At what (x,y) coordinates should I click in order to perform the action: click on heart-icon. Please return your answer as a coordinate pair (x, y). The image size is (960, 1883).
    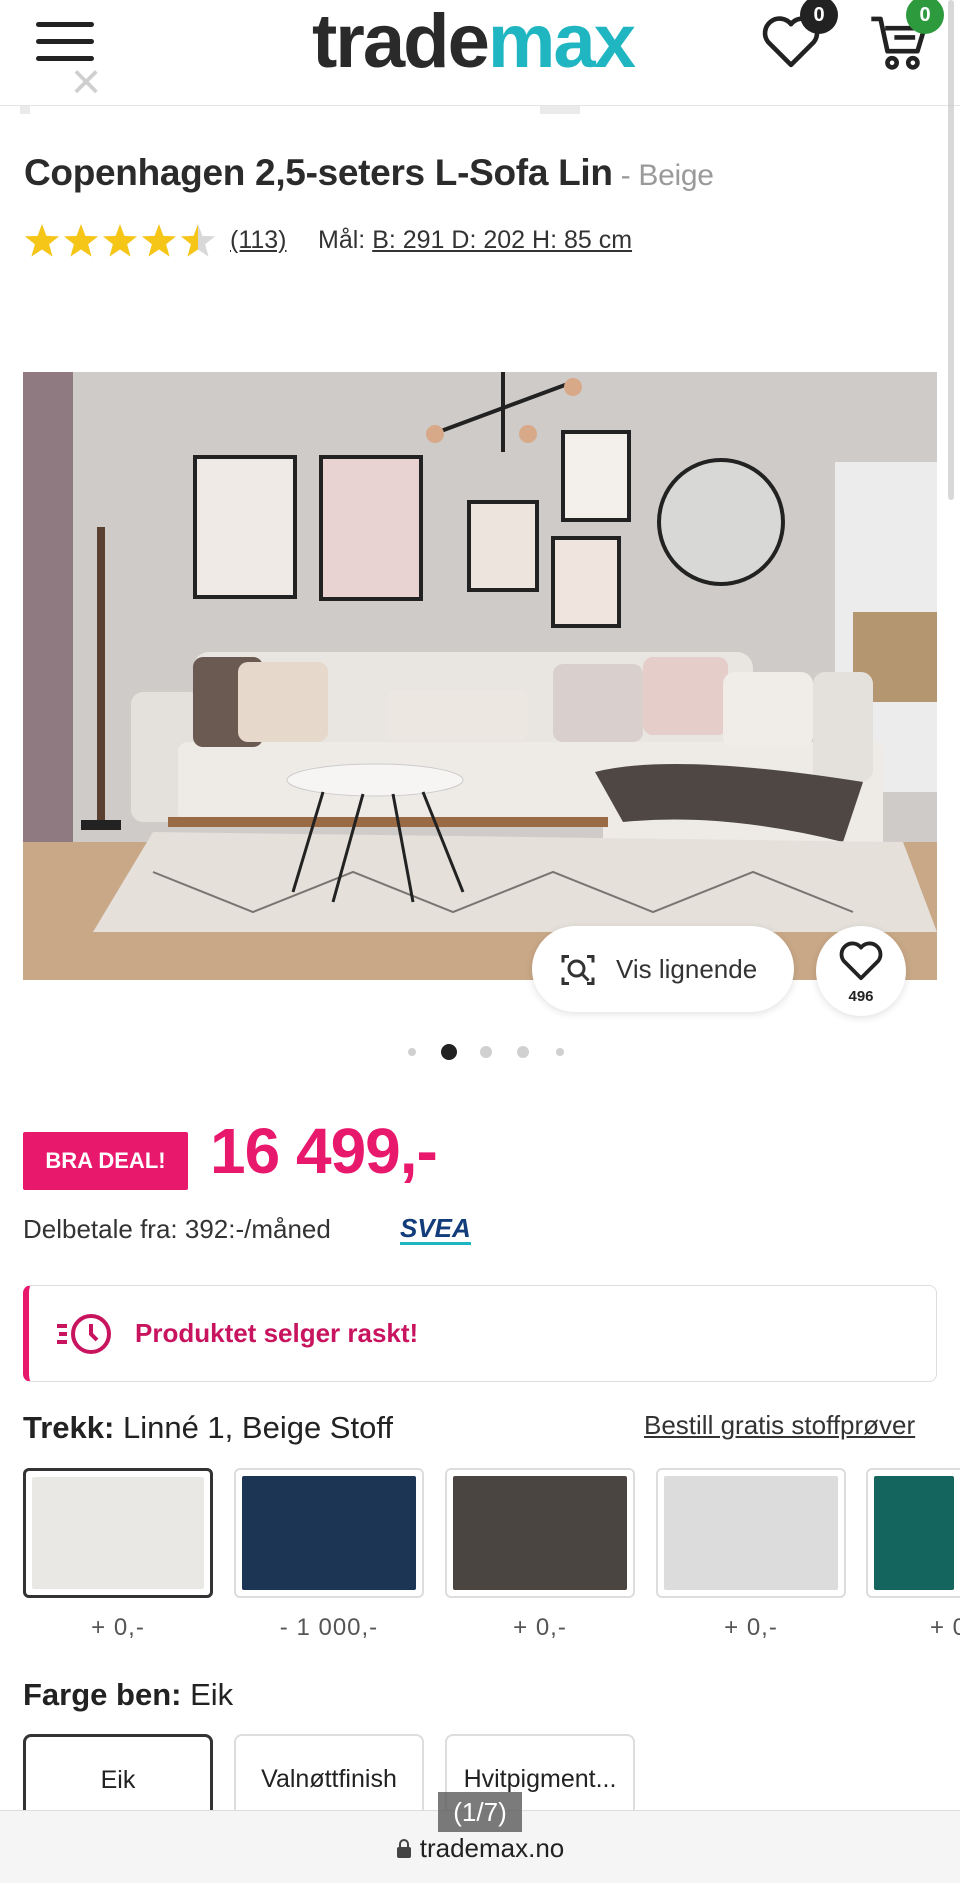
    Looking at the image, I should click on (861, 961).